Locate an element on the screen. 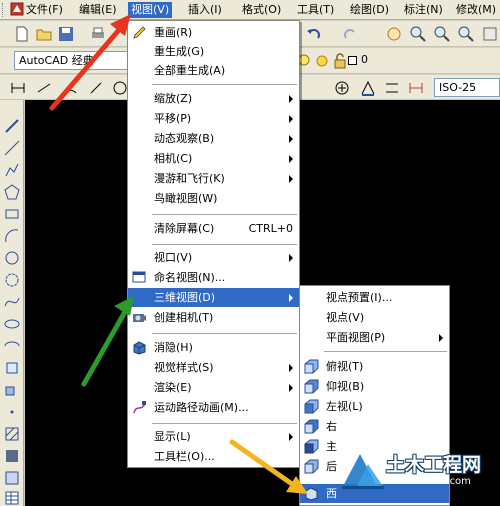 This screenshot has height=506, width=500. menu-item-hide: 消隐(H) is located at coordinates (213, 347).